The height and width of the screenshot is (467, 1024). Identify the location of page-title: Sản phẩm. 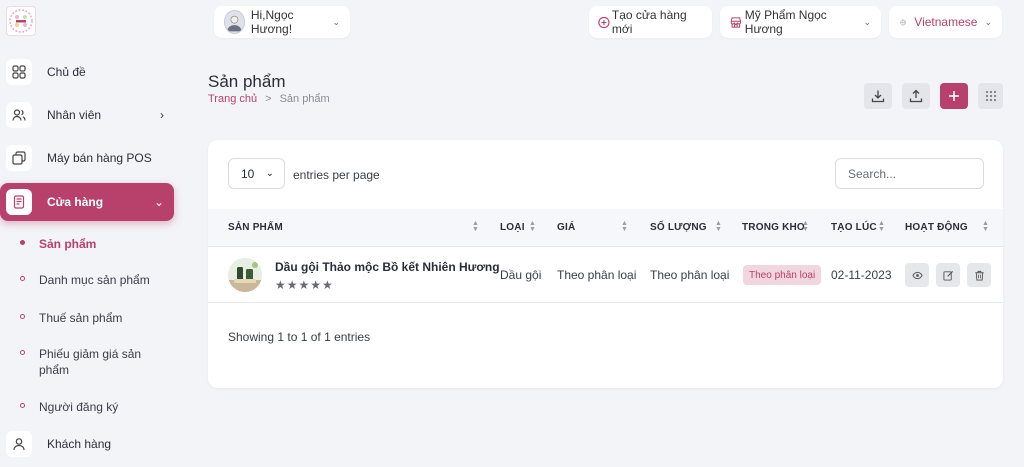
(247, 81).